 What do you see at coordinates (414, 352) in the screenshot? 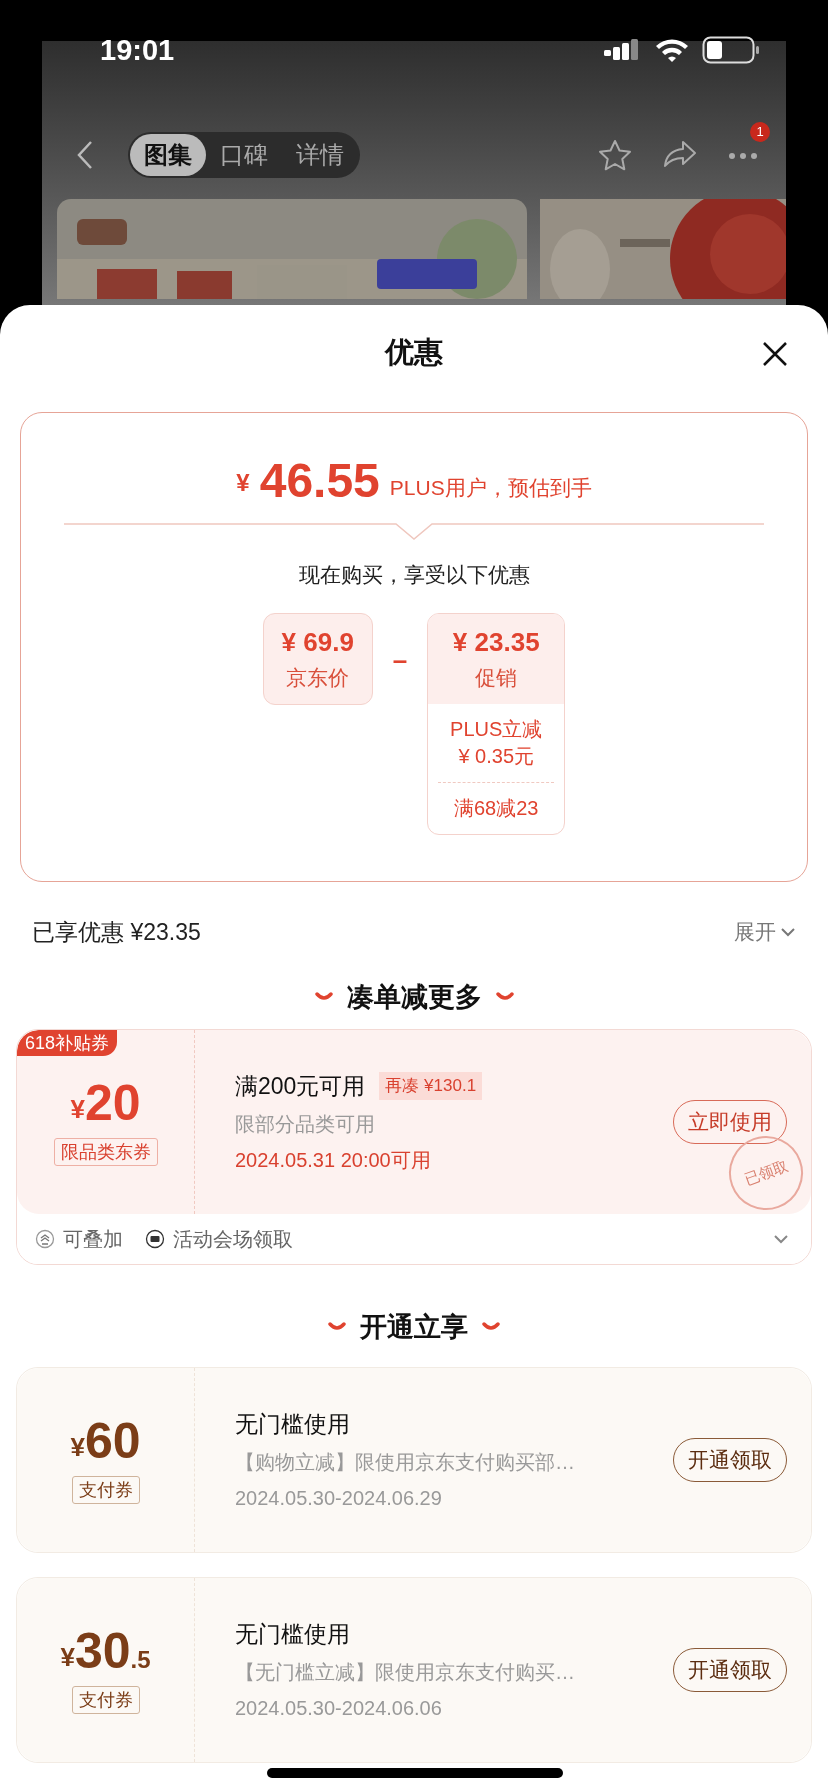
I see `sheet-title: 优惠` at bounding box center [414, 352].